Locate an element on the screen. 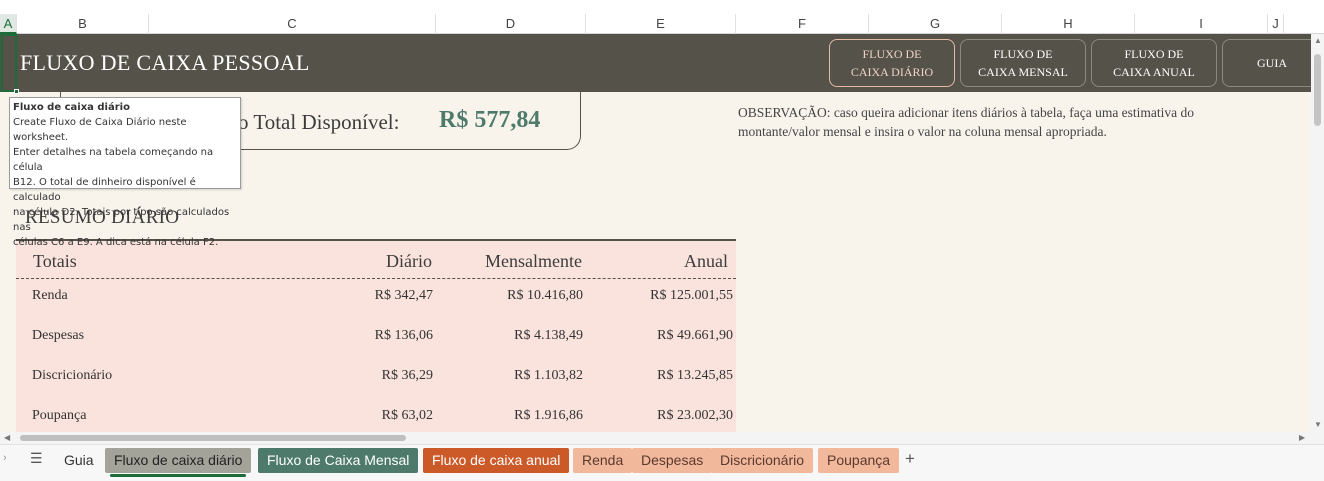 The width and height of the screenshot is (1324, 481). column-header-i: I is located at coordinates (1201, 24).